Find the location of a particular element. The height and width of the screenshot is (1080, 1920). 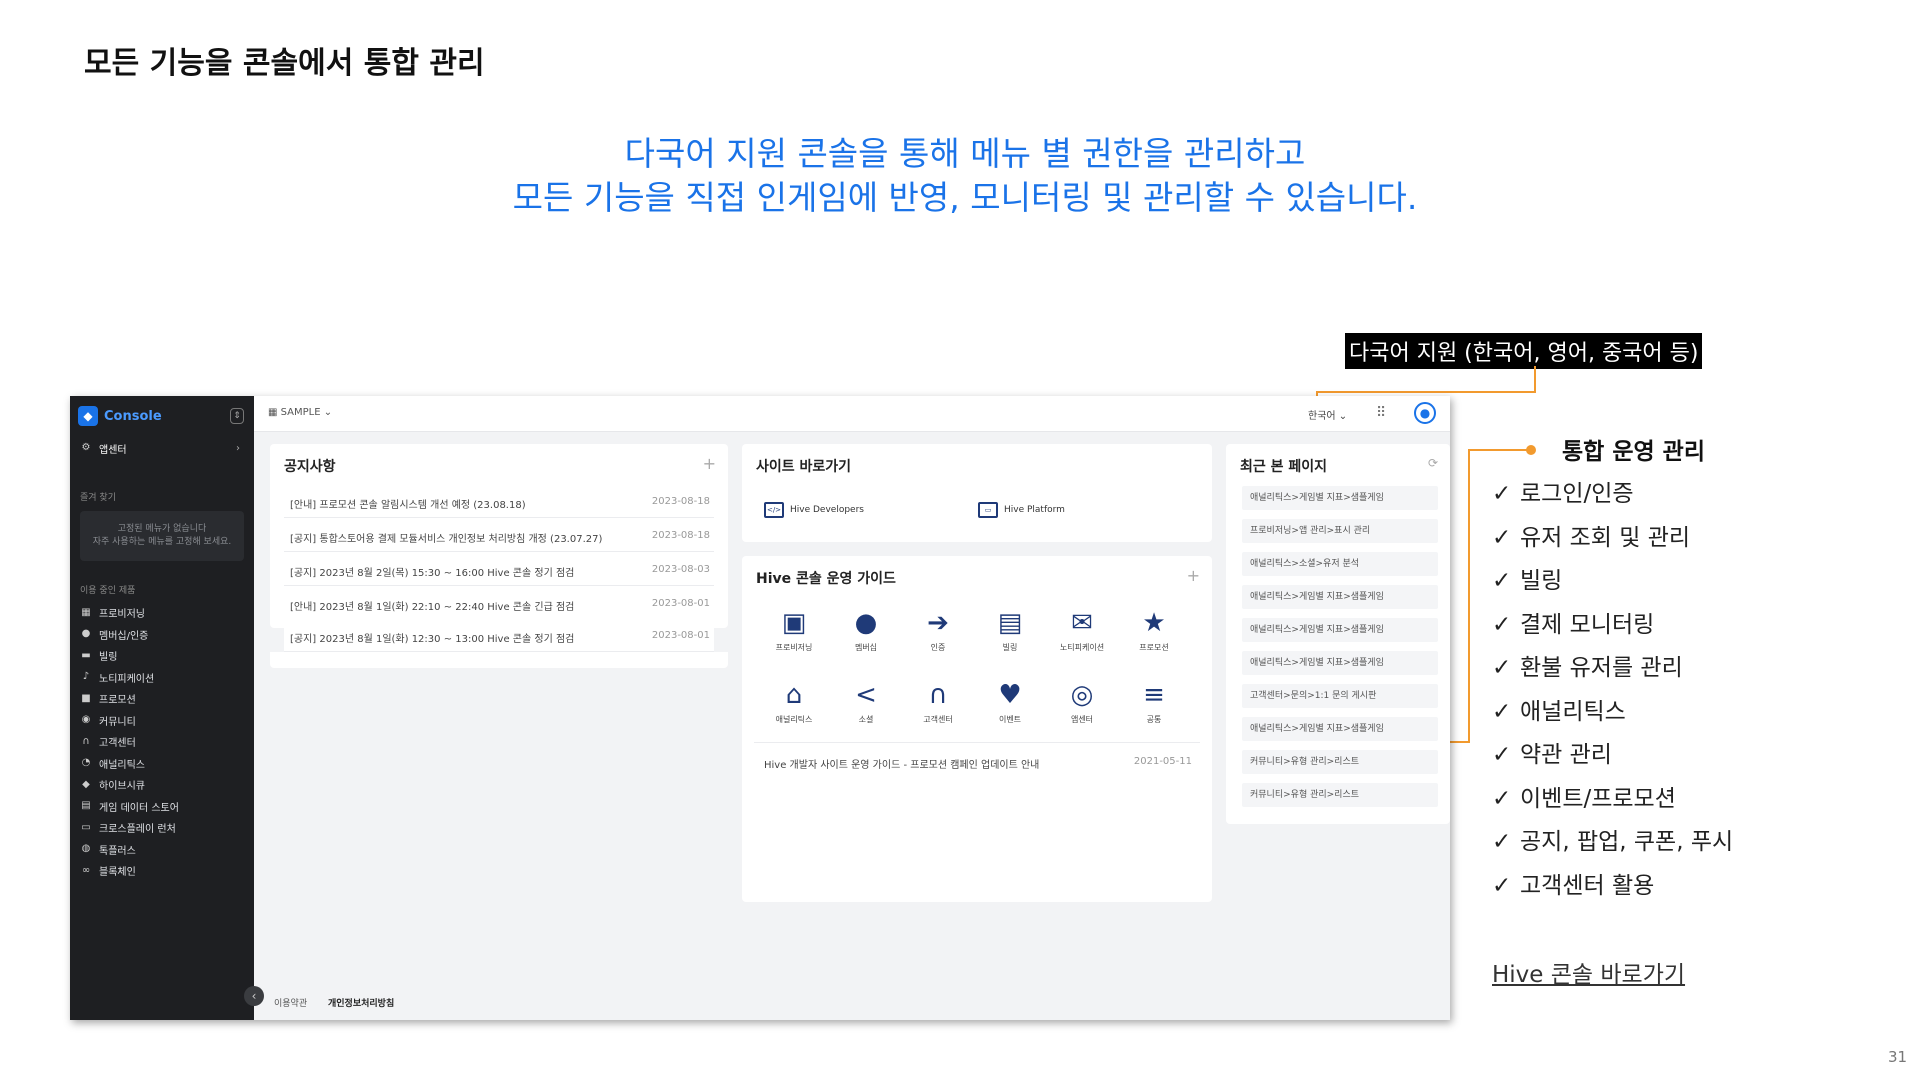

sidebar-item: ♪ 노티피케이션 is located at coordinates (162, 678).